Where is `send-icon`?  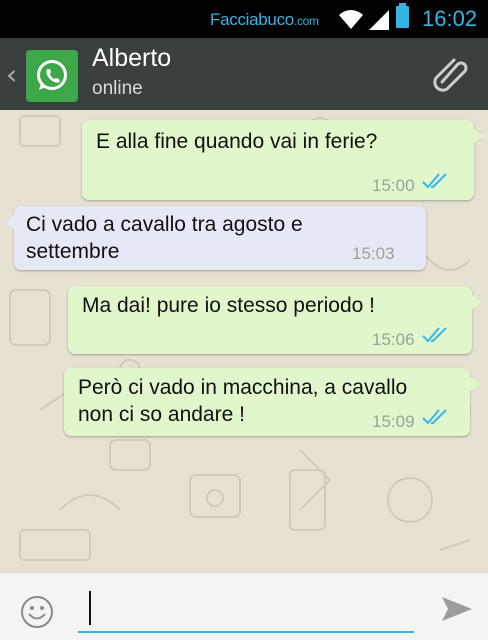 send-icon is located at coordinates (457, 609).